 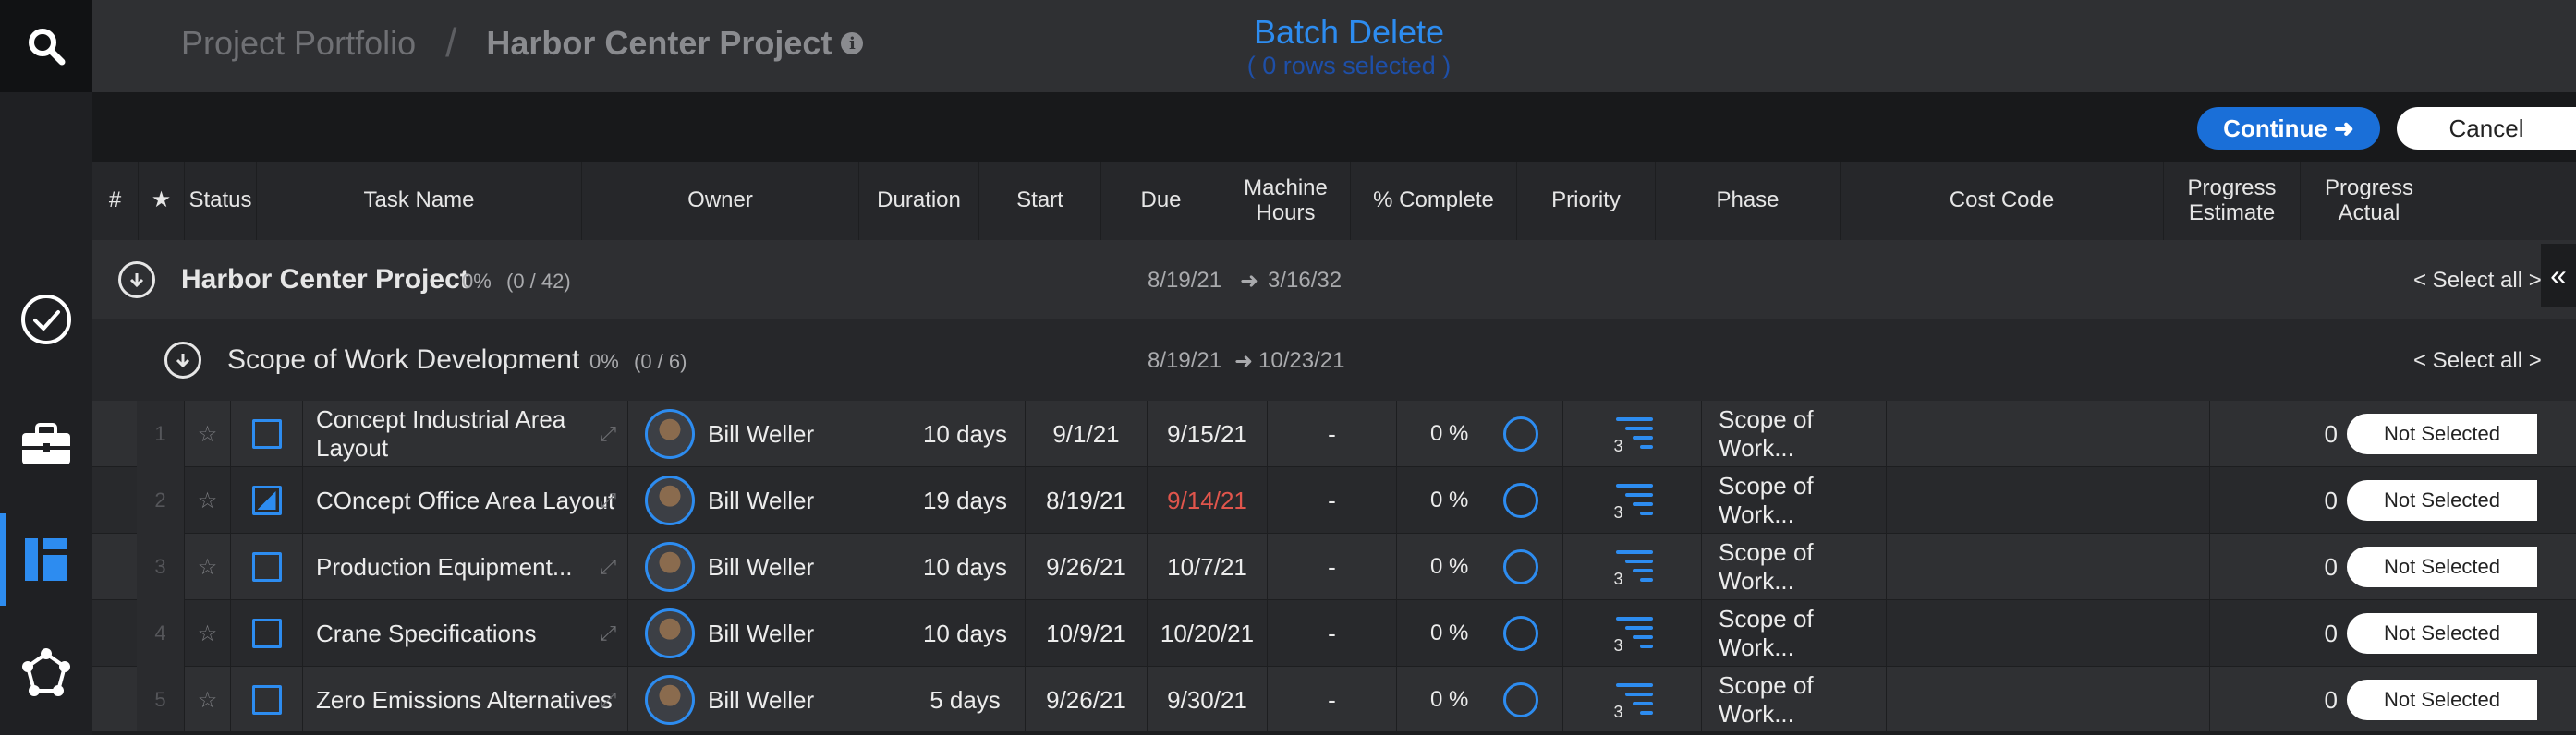 I want to click on due-date: 10/20/21, so click(x=1207, y=634).